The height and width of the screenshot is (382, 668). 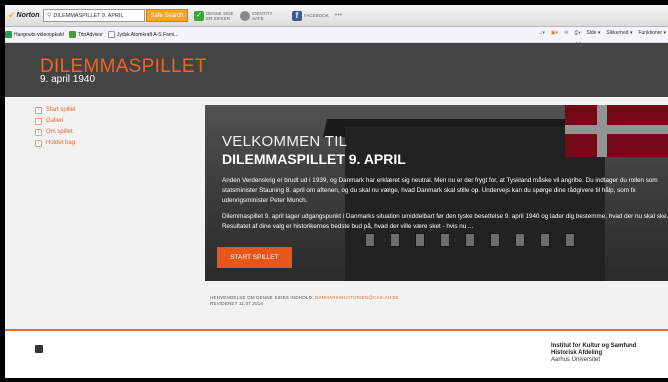 I want to click on facebook-button: f FACEBOOK, so click(x=310, y=15).